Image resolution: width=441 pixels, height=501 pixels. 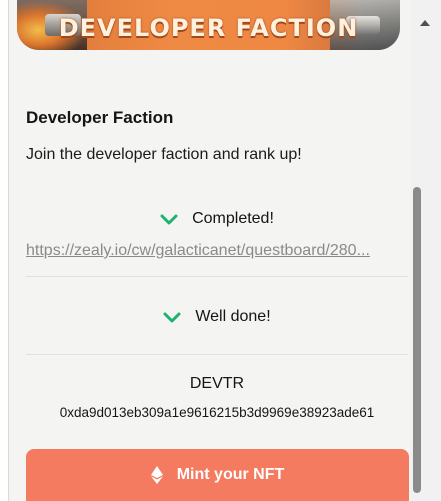 What do you see at coordinates (425, 23) in the screenshot?
I see `scroll-up-arrow-icon` at bounding box center [425, 23].